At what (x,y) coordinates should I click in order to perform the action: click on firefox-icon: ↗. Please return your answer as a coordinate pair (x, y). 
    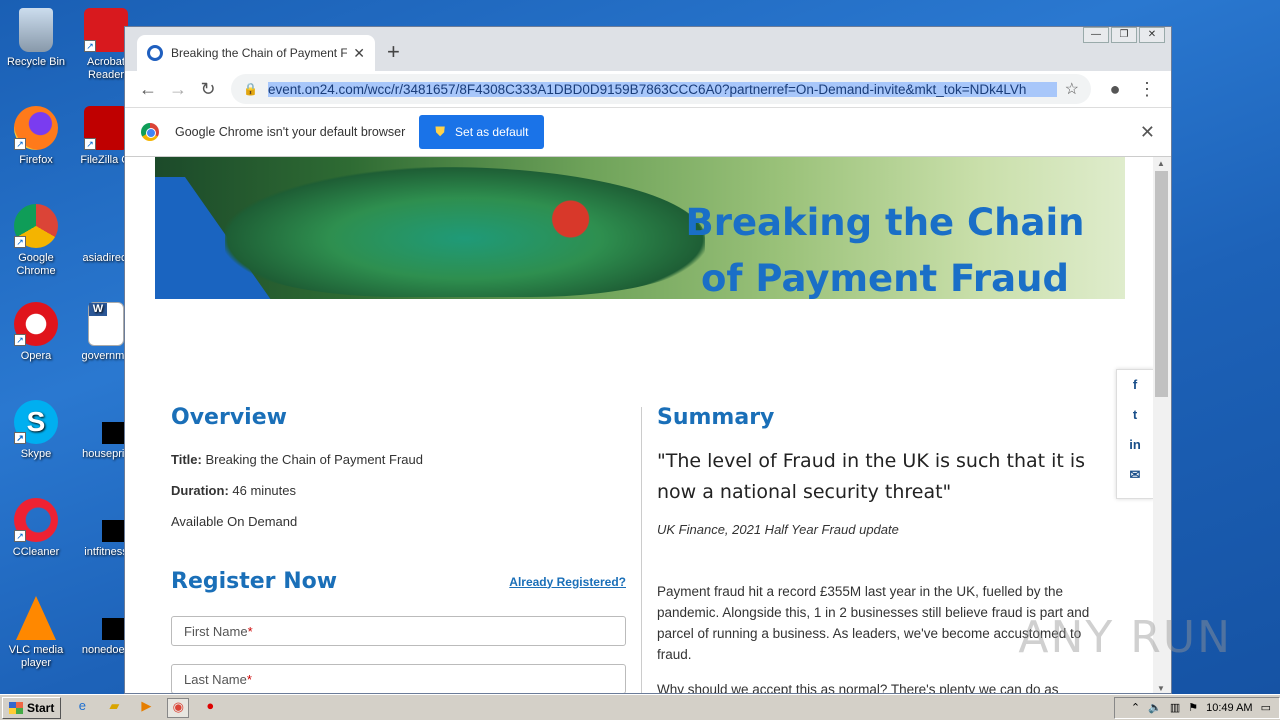
    Looking at the image, I should click on (36, 128).